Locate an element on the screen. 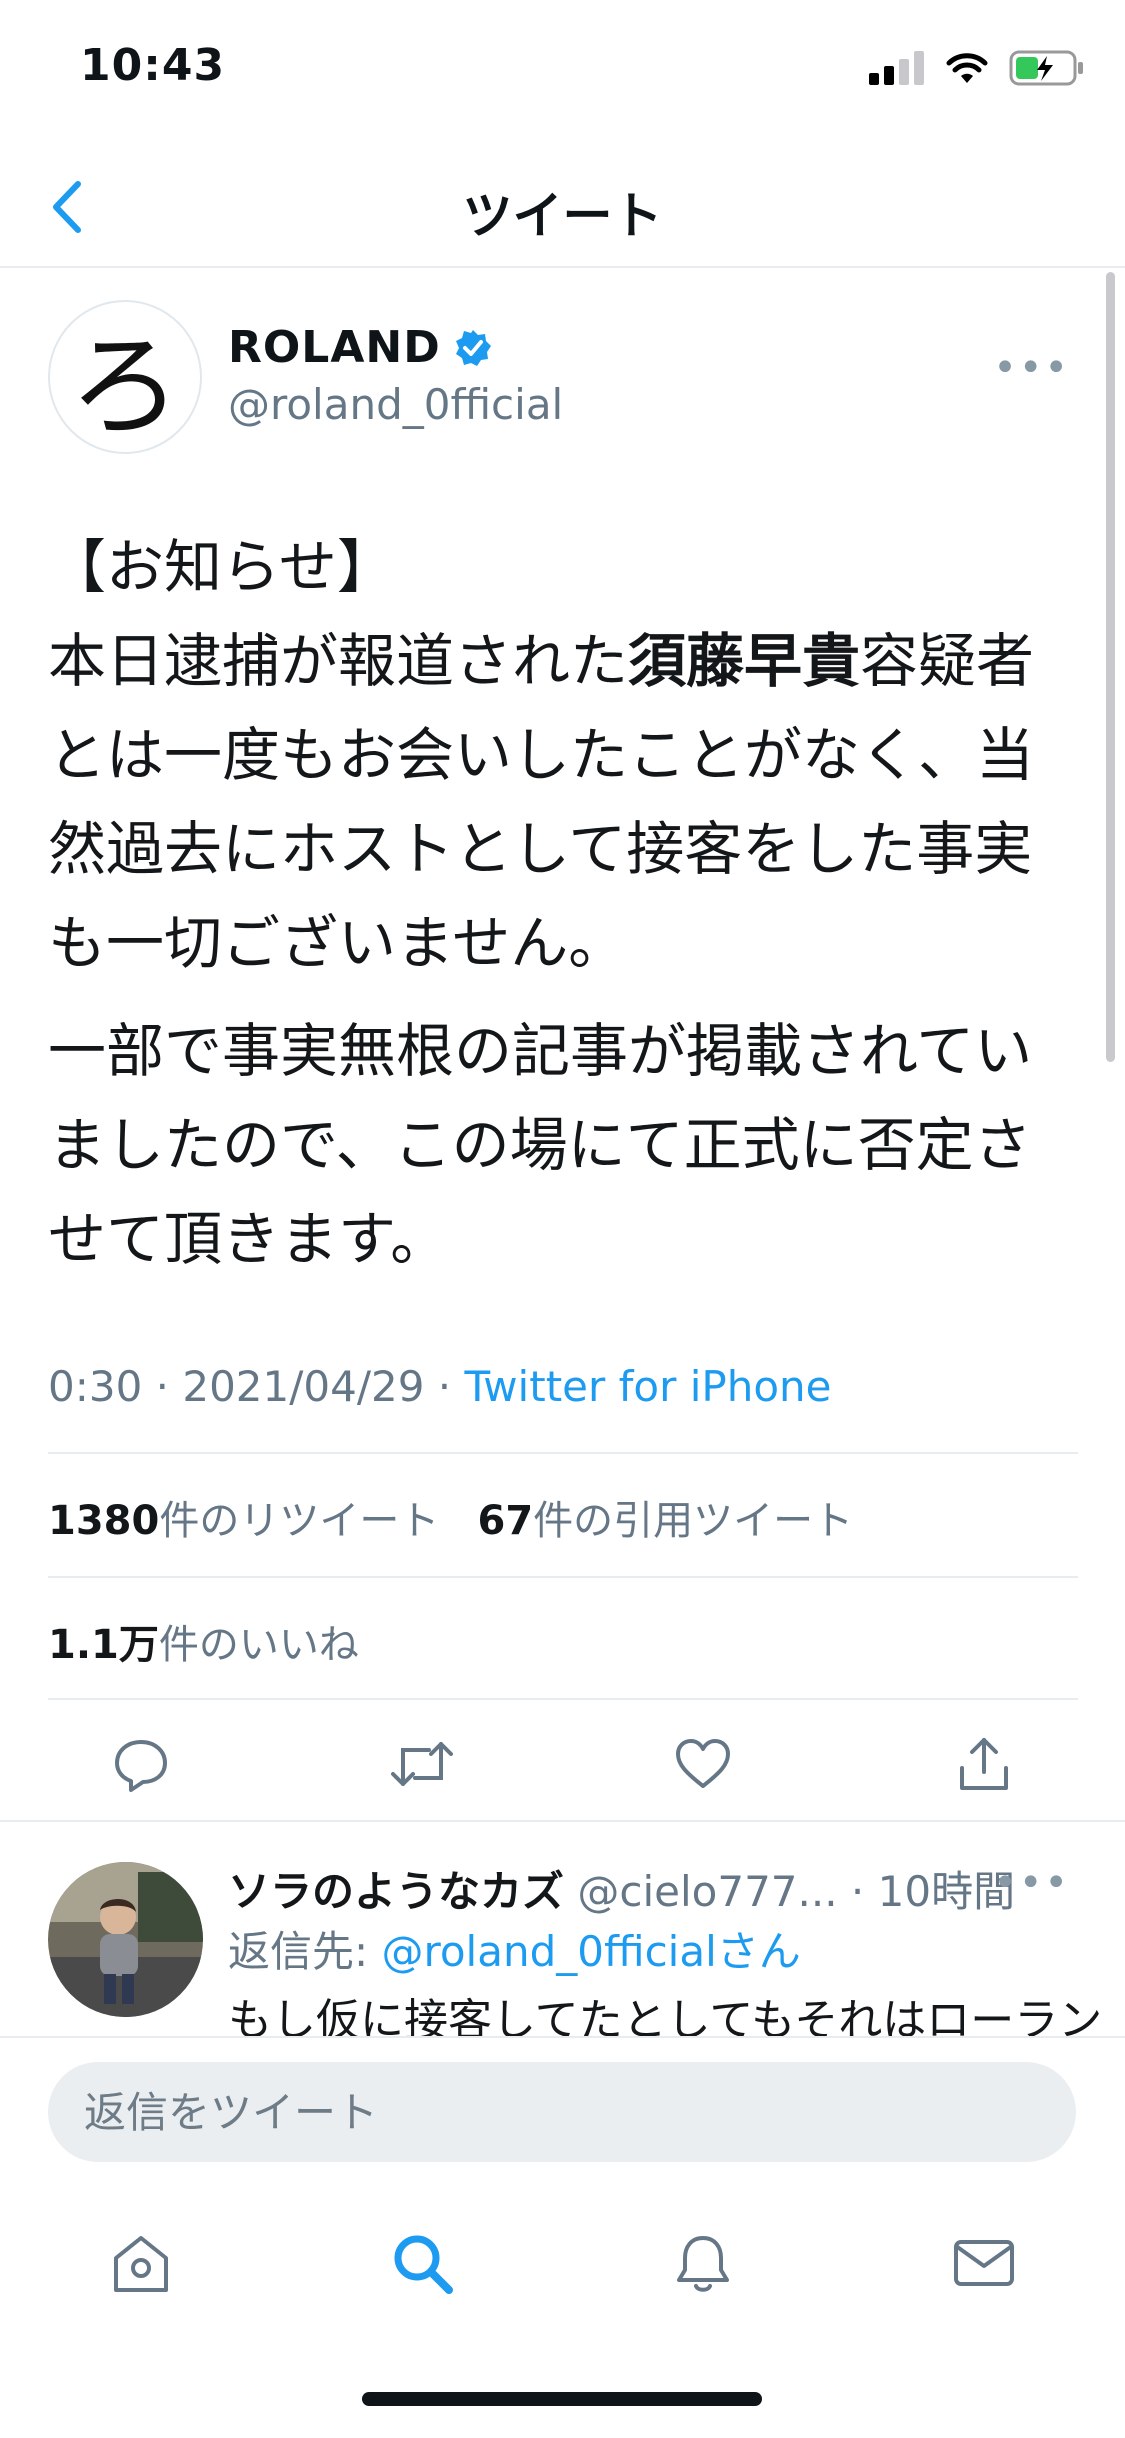  like-button is located at coordinates (703, 1764).